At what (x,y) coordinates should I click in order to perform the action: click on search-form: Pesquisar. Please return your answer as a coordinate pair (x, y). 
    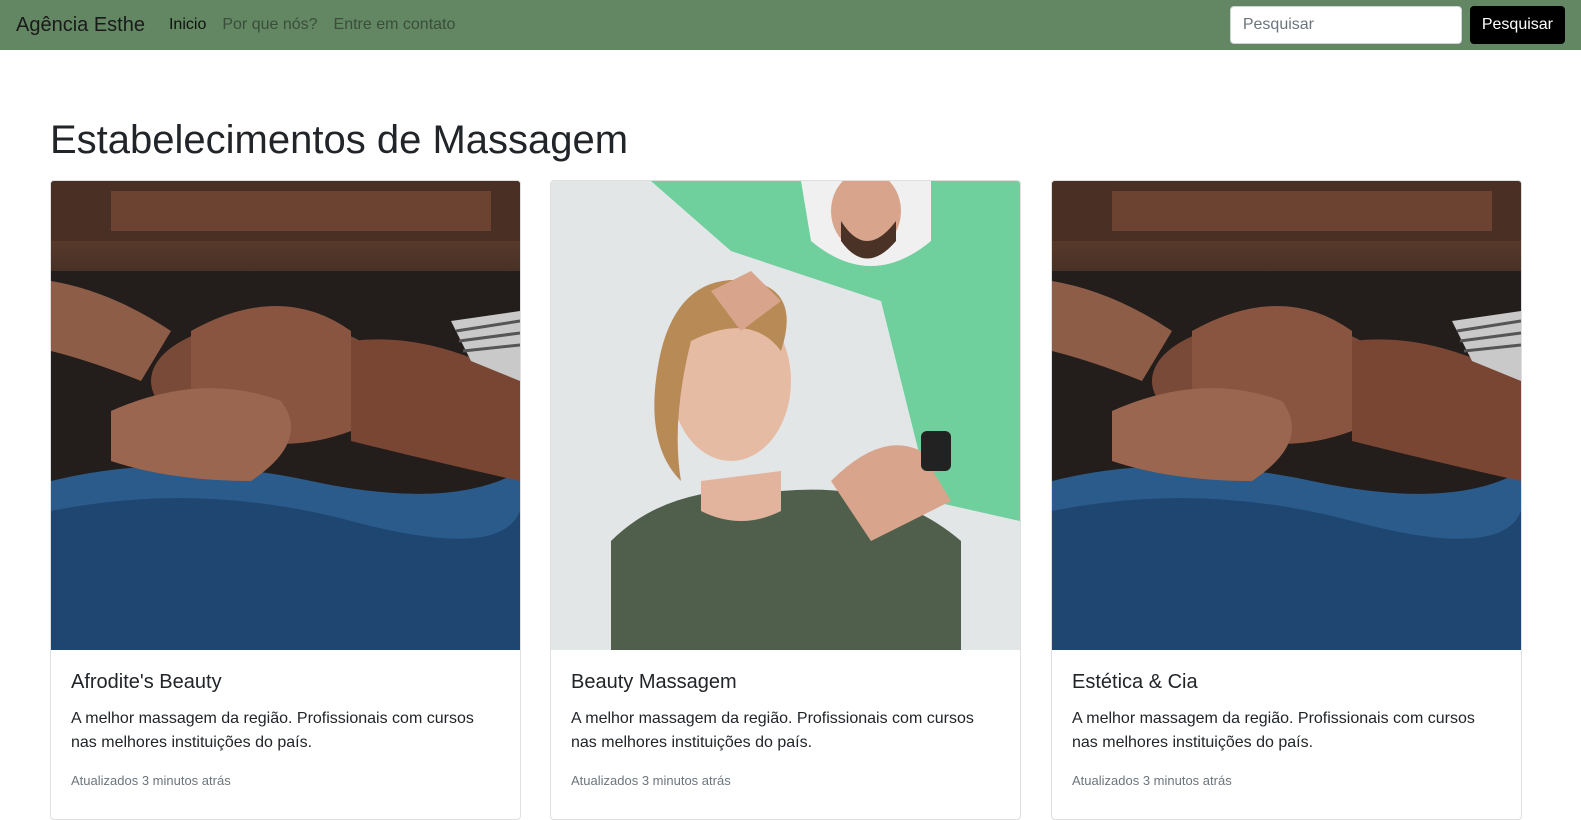
    Looking at the image, I should click on (1397, 25).